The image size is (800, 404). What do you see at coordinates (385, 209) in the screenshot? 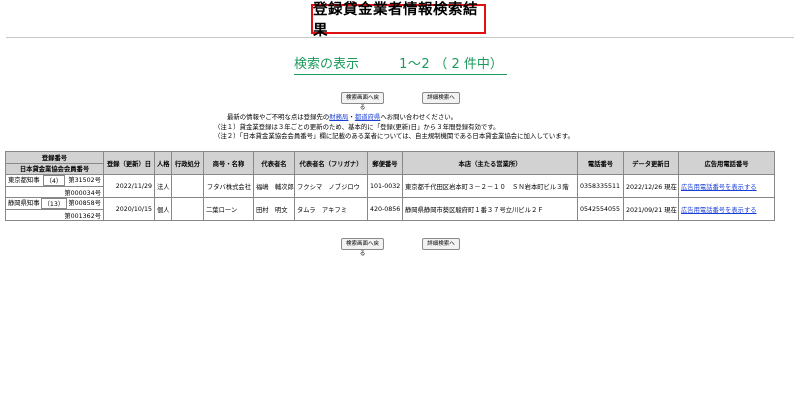
I see `postal-cell: 420-0856` at bounding box center [385, 209].